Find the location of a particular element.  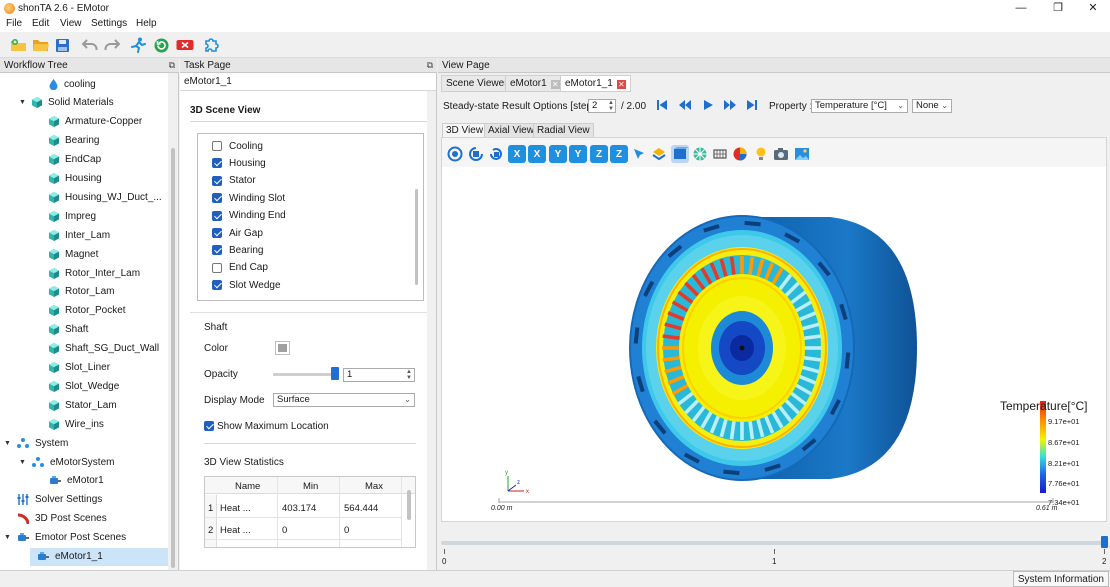

open-folder-icon is located at coordinates (40, 45).